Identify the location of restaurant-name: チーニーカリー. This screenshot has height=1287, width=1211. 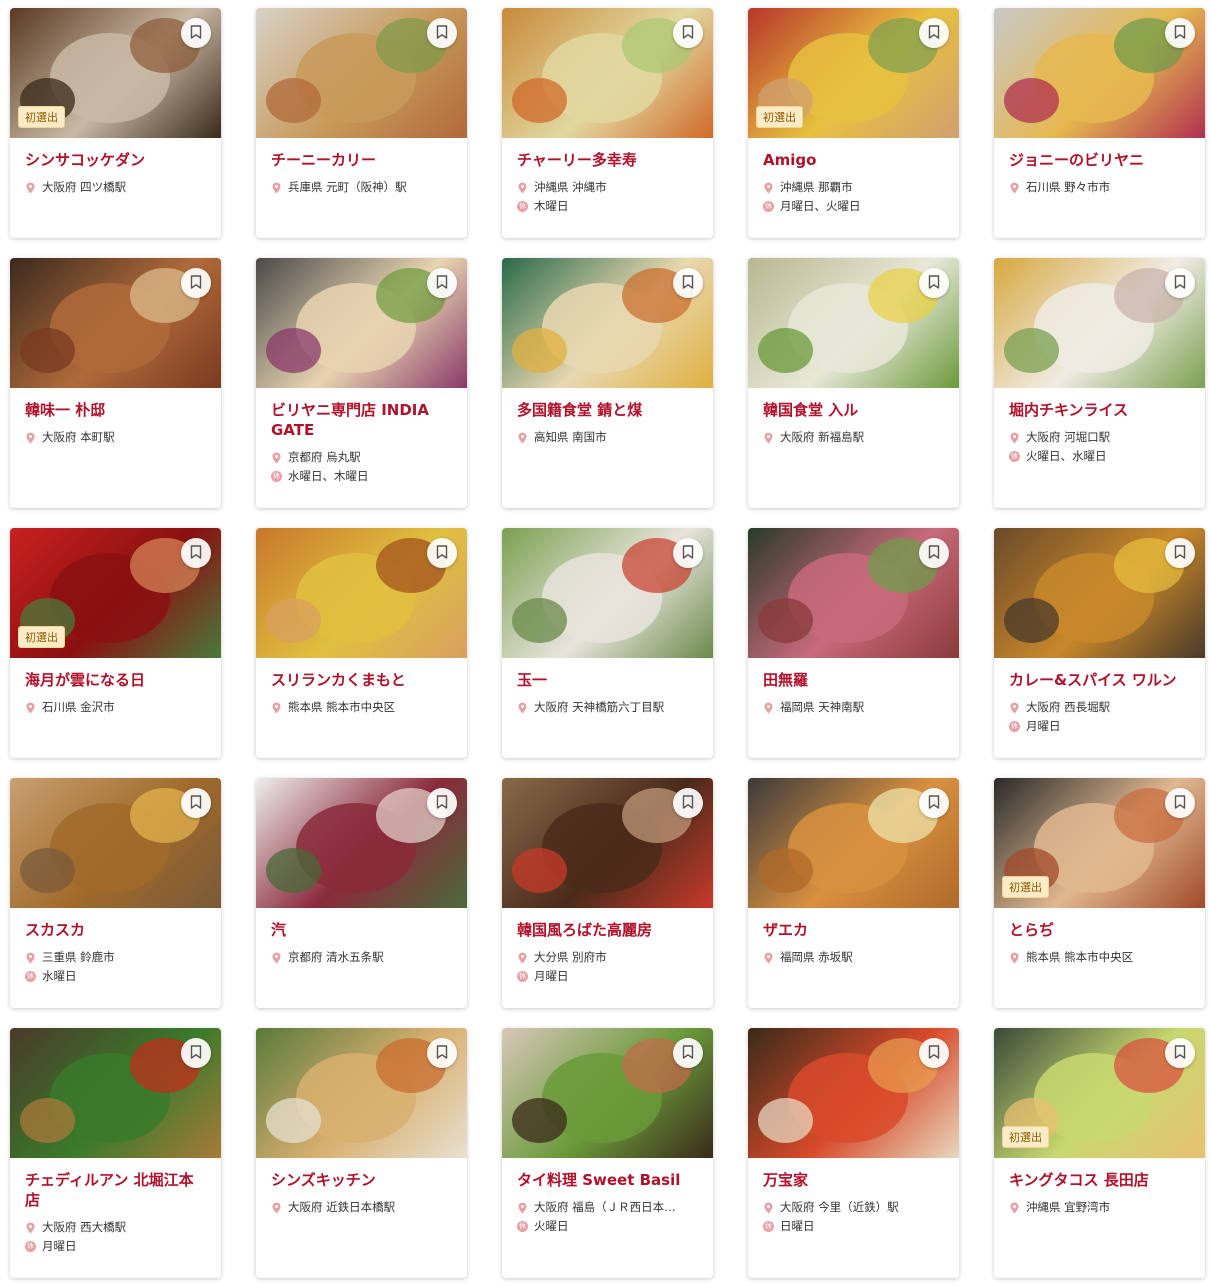
(362, 160).